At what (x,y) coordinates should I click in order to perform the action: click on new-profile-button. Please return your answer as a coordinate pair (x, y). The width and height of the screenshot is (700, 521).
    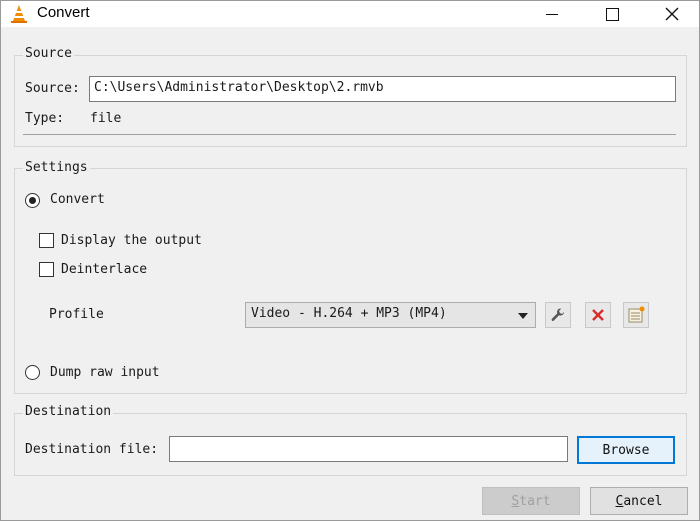
    Looking at the image, I should click on (636, 315).